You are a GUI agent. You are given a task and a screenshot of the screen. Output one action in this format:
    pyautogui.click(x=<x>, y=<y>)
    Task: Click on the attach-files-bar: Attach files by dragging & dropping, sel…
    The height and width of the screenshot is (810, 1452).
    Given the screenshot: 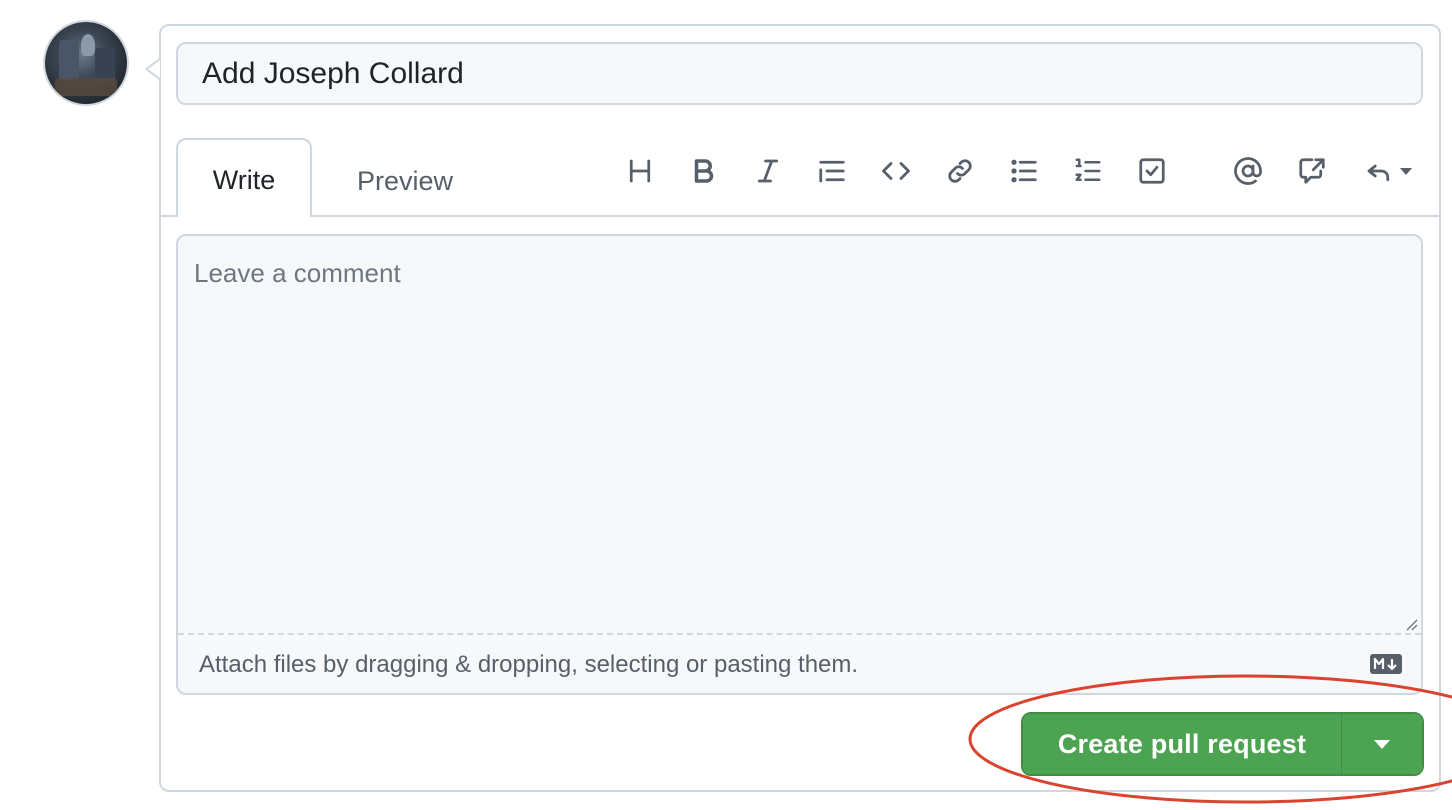 What is the action you would take?
    pyautogui.click(x=799, y=663)
    